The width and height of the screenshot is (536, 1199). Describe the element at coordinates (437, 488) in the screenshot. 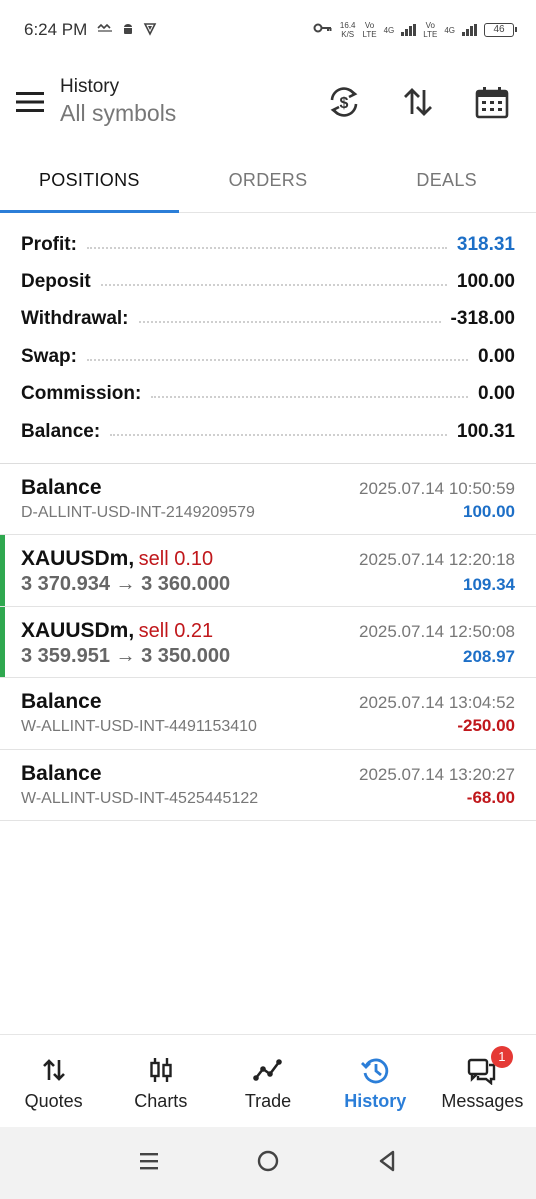

I see `entry-time: 2025.07.14 10:50:59` at that location.